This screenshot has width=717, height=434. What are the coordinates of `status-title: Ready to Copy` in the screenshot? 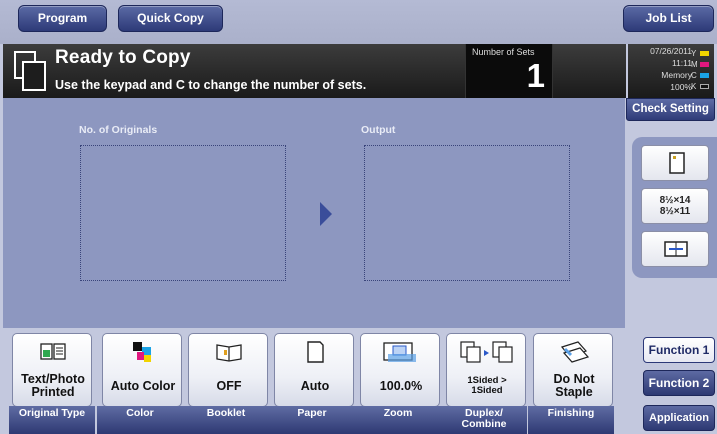 It's located at (123, 57).